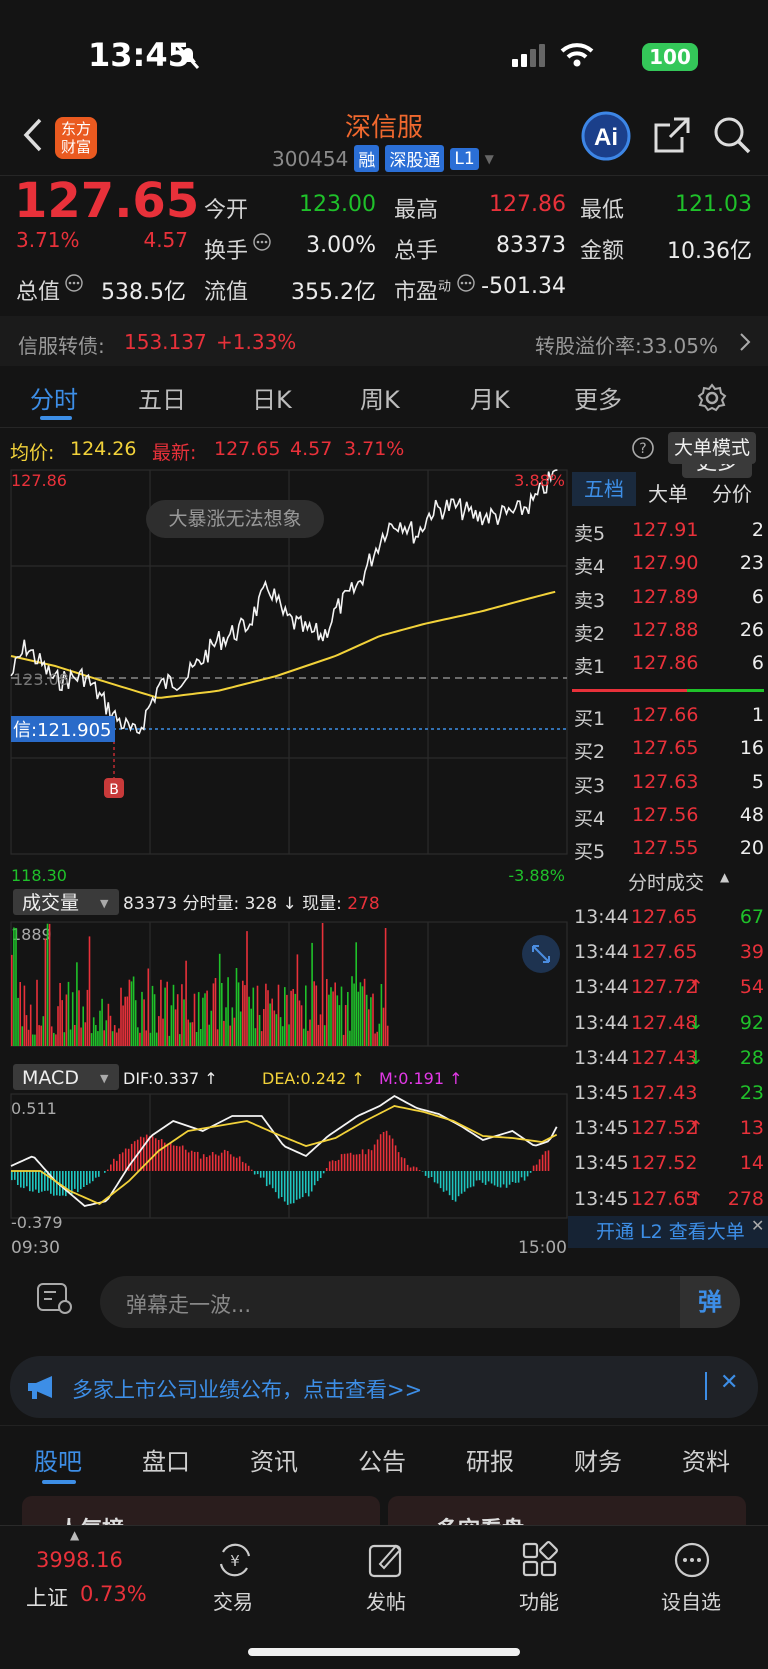  What do you see at coordinates (54, 397) in the screenshot?
I see `tab-intraday: 分时` at bounding box center [54, 397].